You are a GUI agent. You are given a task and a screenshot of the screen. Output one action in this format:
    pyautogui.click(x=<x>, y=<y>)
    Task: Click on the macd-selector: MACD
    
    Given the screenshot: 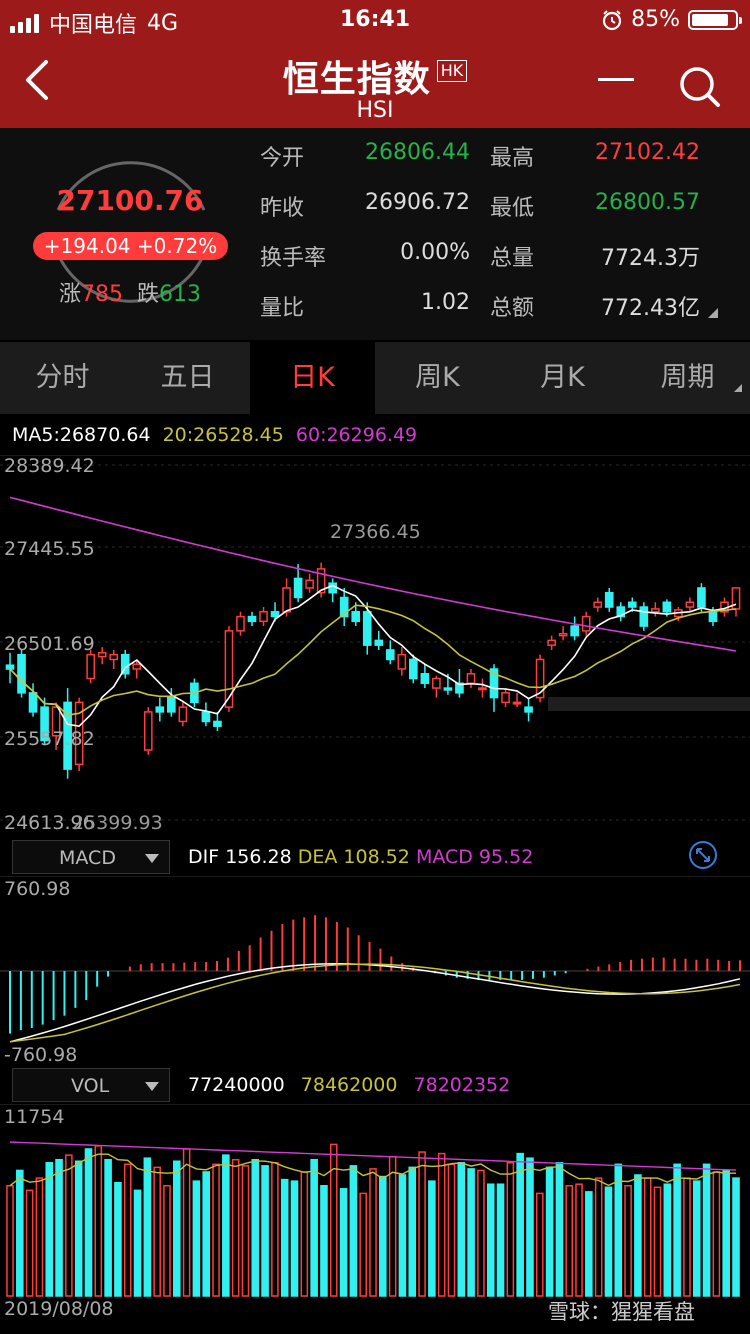 What is the action you would take?
    pyautogui.click(x=91, y=857)
    